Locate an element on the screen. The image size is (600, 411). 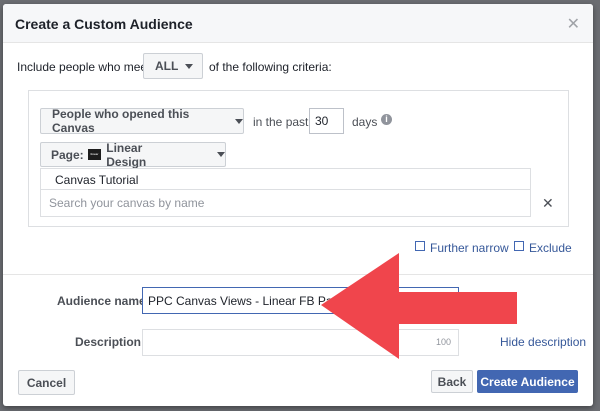
days-input: 30 is located at coordinates (326, 121).